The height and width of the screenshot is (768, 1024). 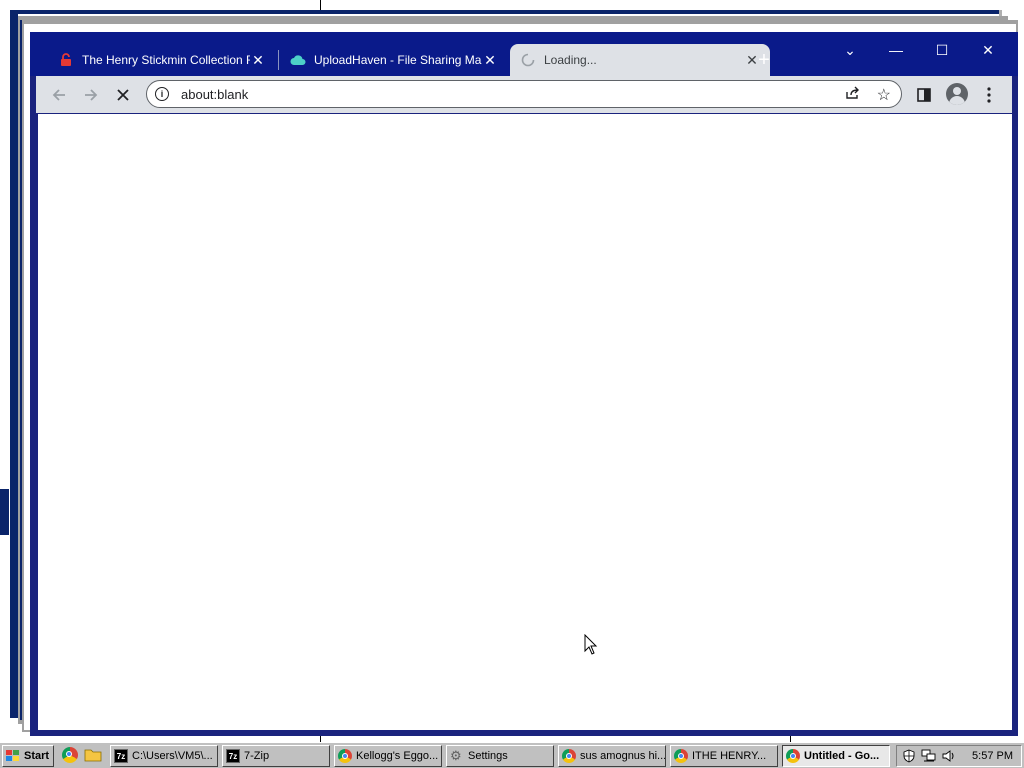 I want to click on tab-separator, so click(x=278, y=60).